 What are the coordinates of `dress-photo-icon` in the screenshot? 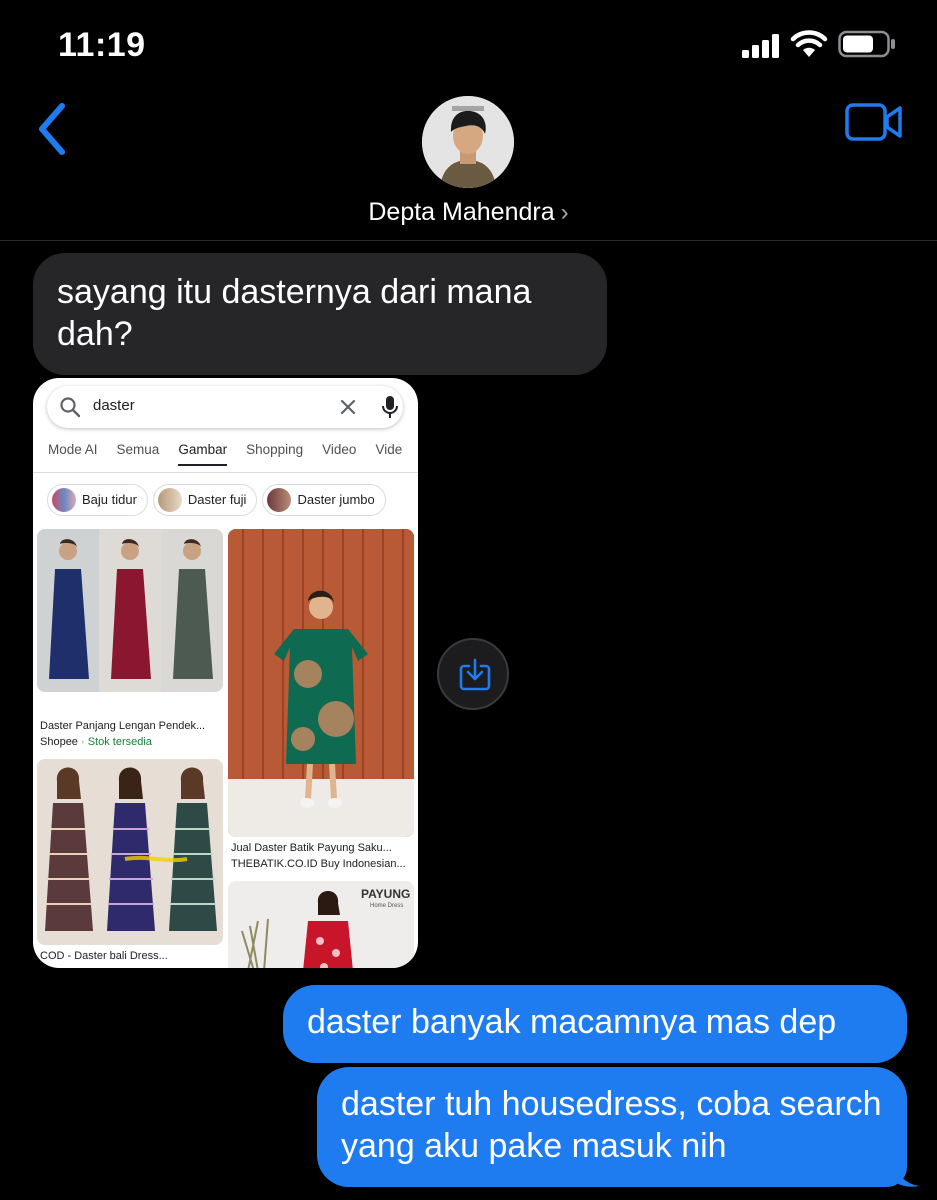 It's located at (130, 610).